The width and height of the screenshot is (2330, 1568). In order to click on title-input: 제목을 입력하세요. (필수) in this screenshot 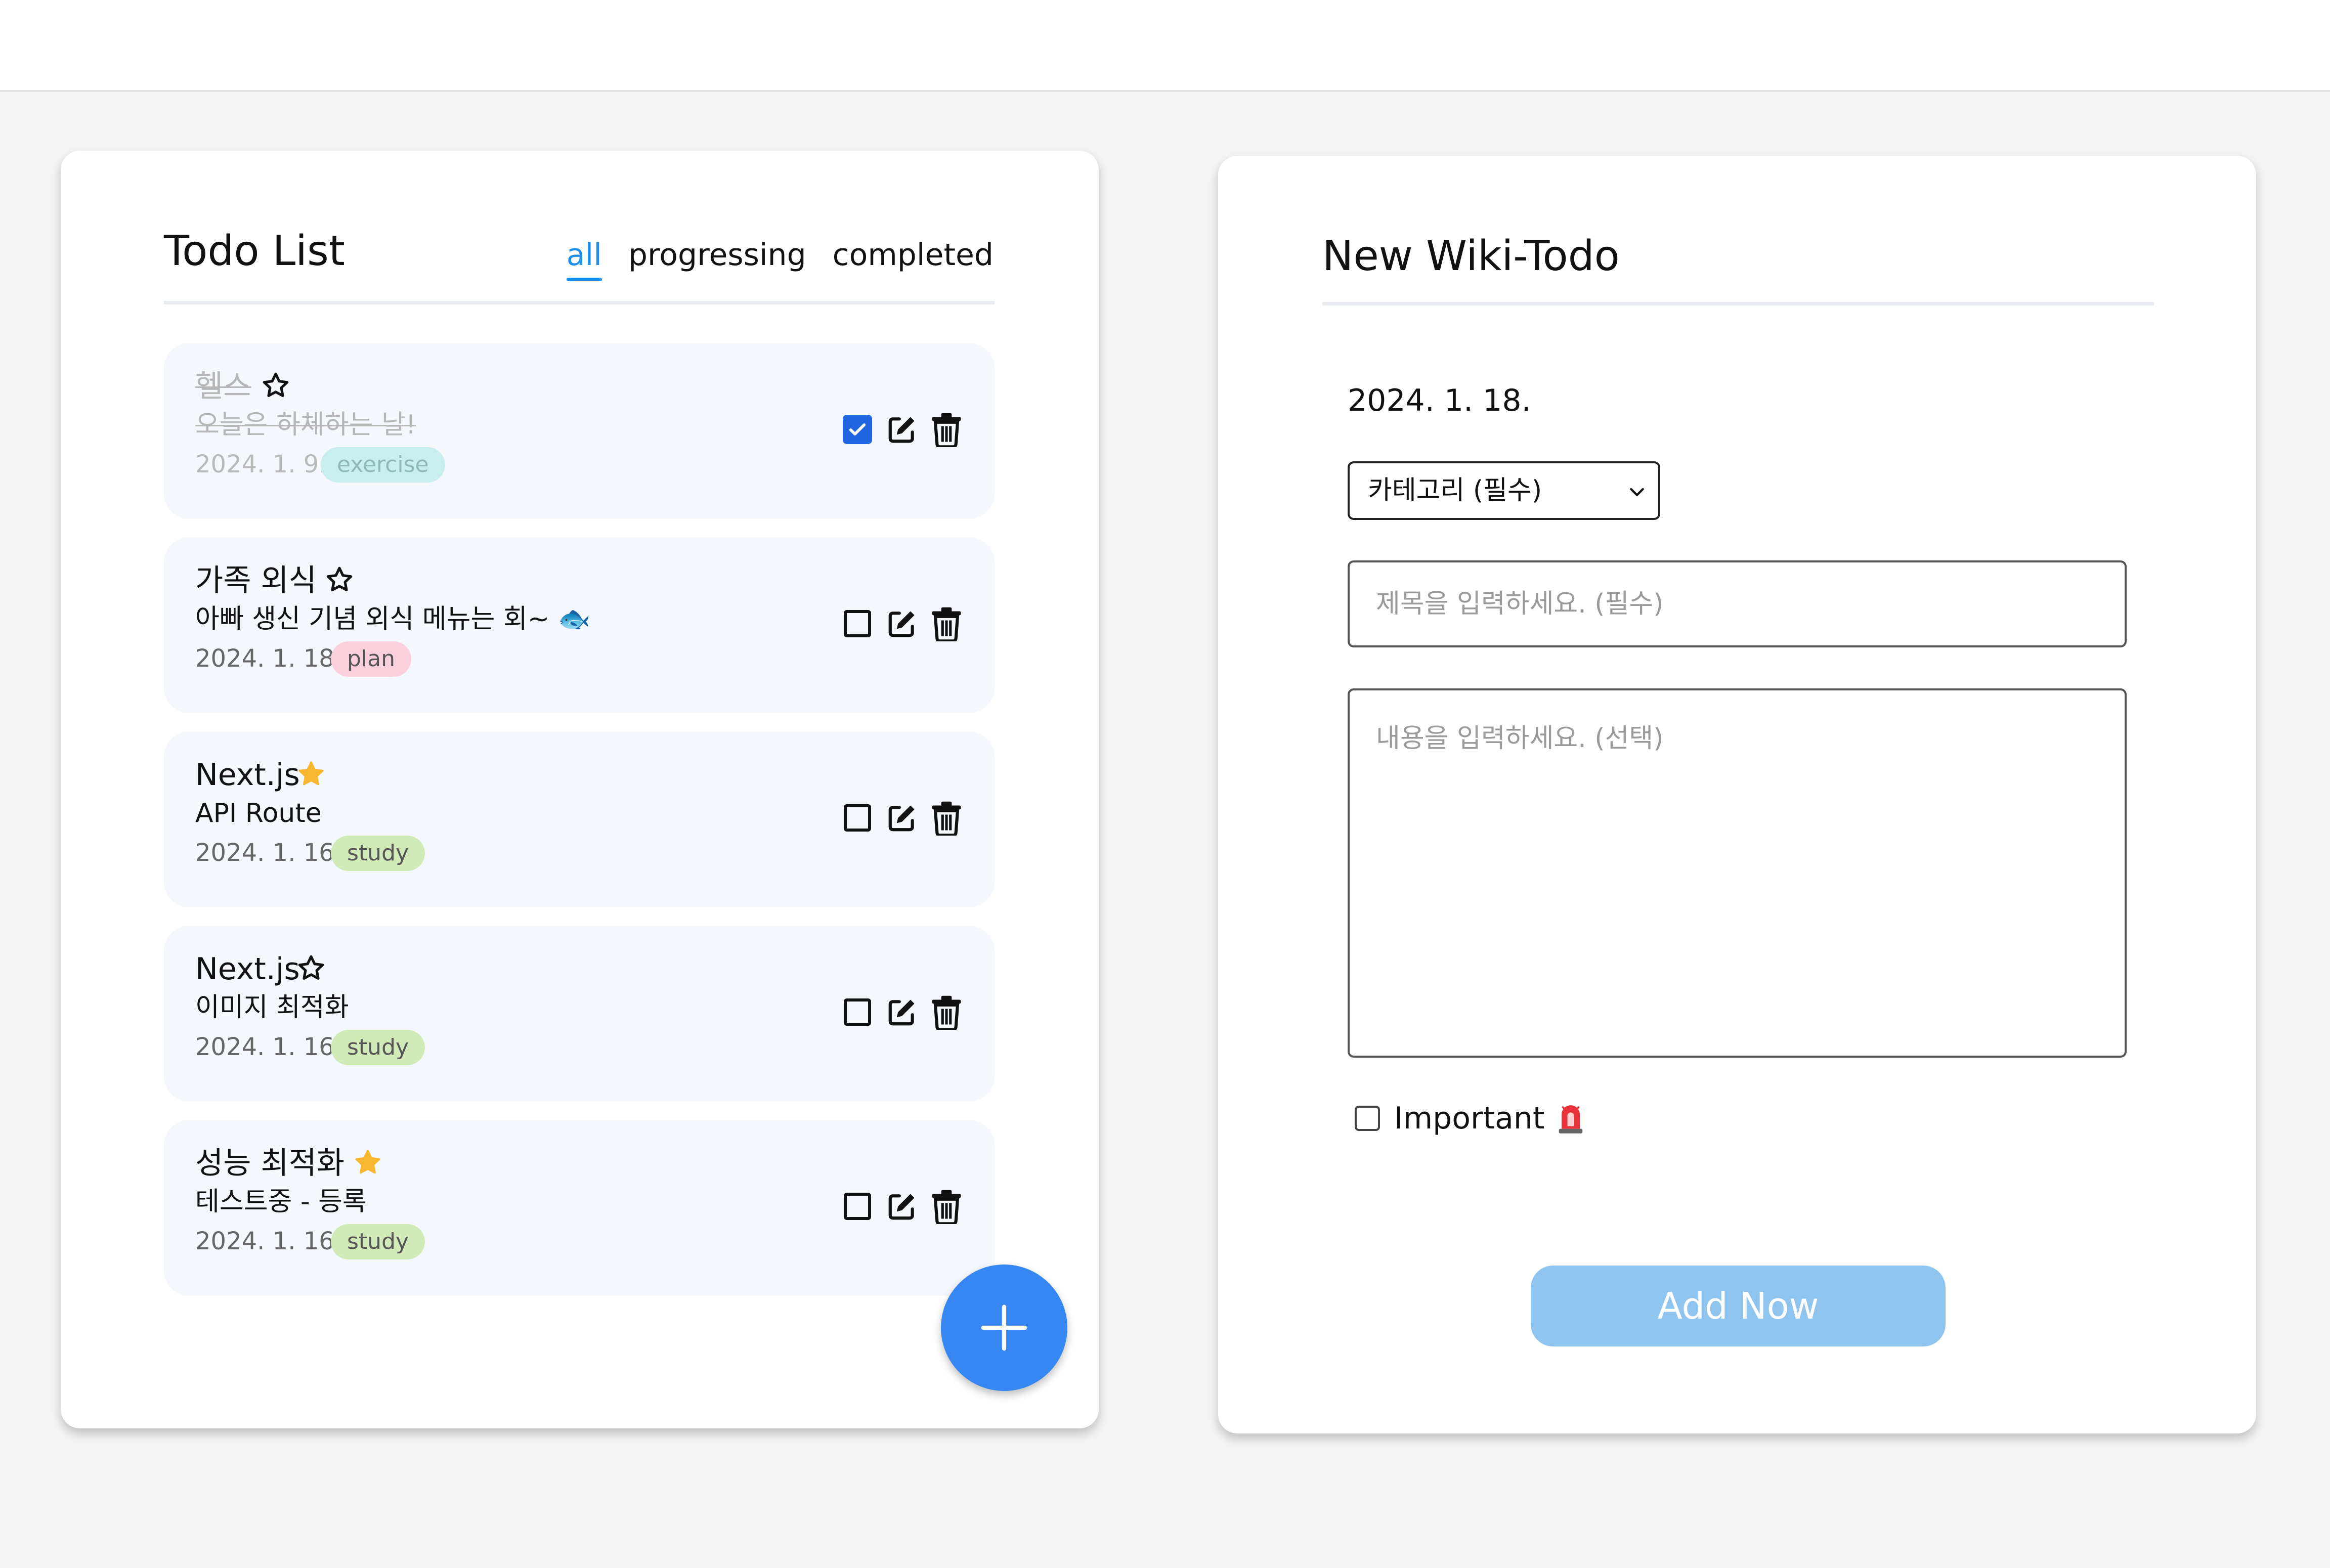, I will do `click(1737, 603)`.